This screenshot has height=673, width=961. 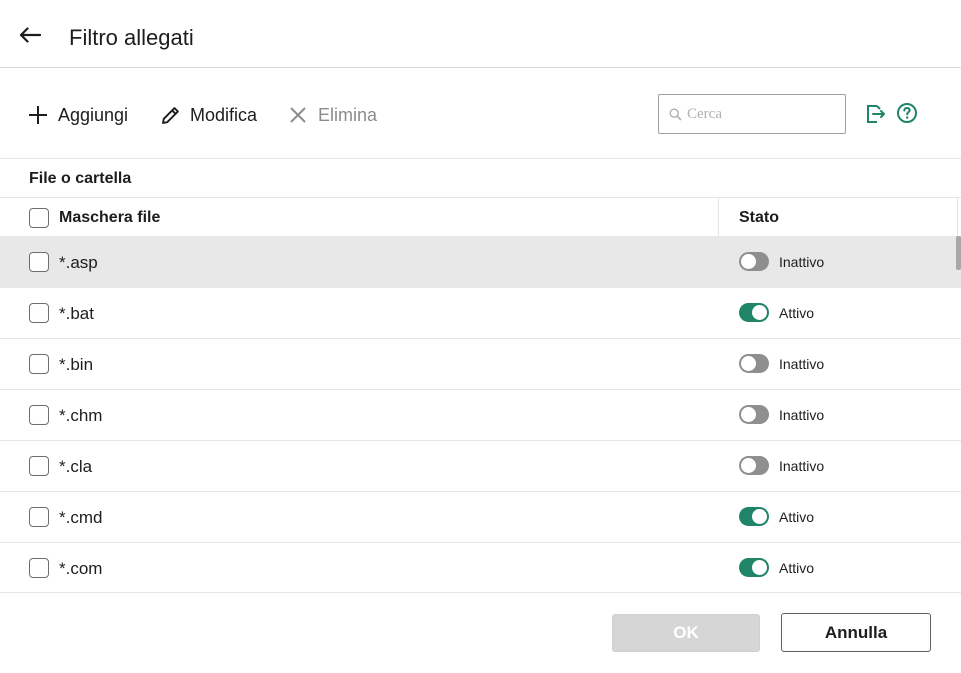 I want to click on dialog-header: Filtro allegati, so click(x=480, y=34).